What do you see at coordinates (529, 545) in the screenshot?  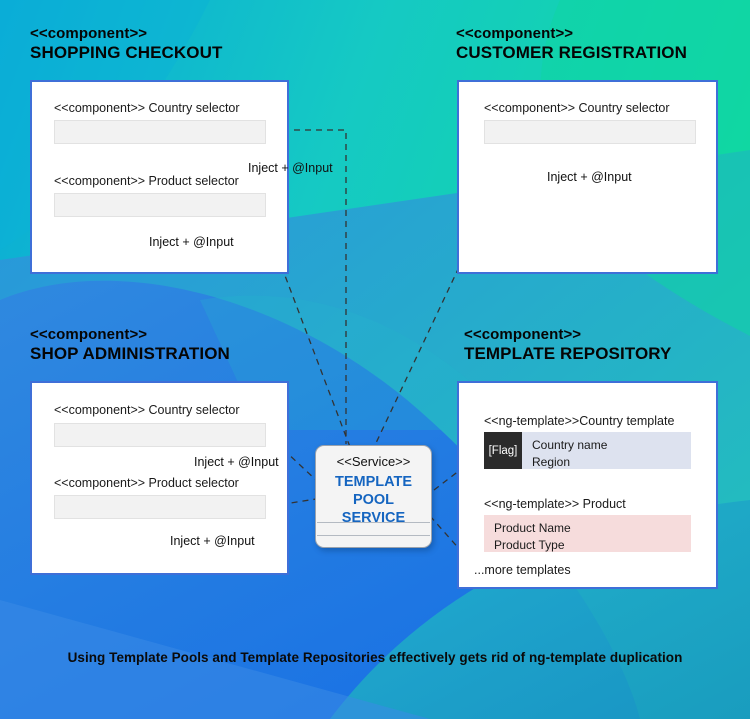 I see `template-product-line-2: Product Type` at bounding box center [529, 545].